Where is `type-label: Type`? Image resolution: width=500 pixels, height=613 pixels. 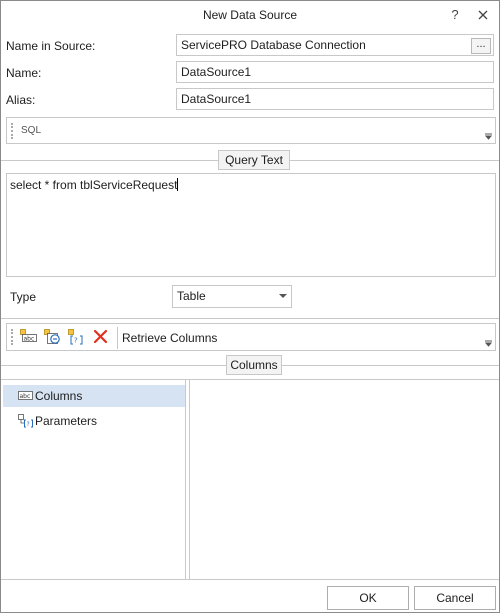
type-label: Type is located at coordinates (23, 297).